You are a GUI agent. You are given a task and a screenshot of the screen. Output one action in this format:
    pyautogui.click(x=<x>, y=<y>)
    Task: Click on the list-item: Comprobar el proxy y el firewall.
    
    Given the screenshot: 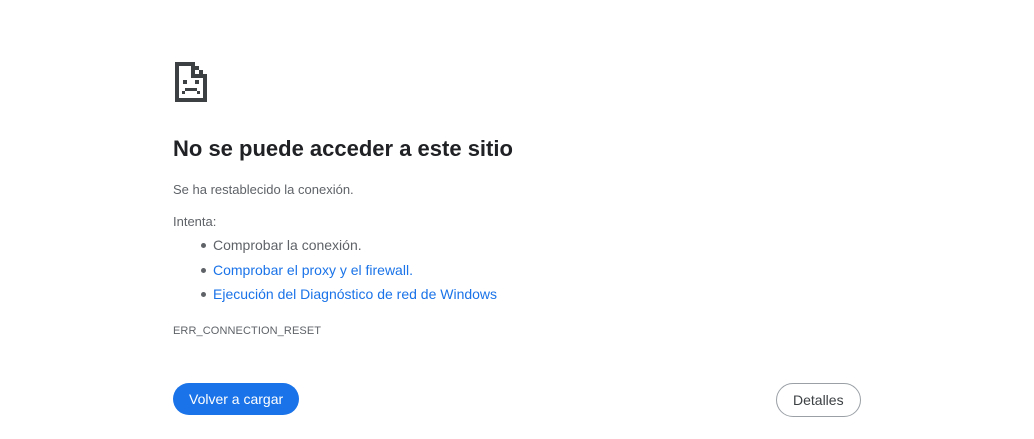 What is the action you would take?
    pyautogui.click(x=348, y=270)
    